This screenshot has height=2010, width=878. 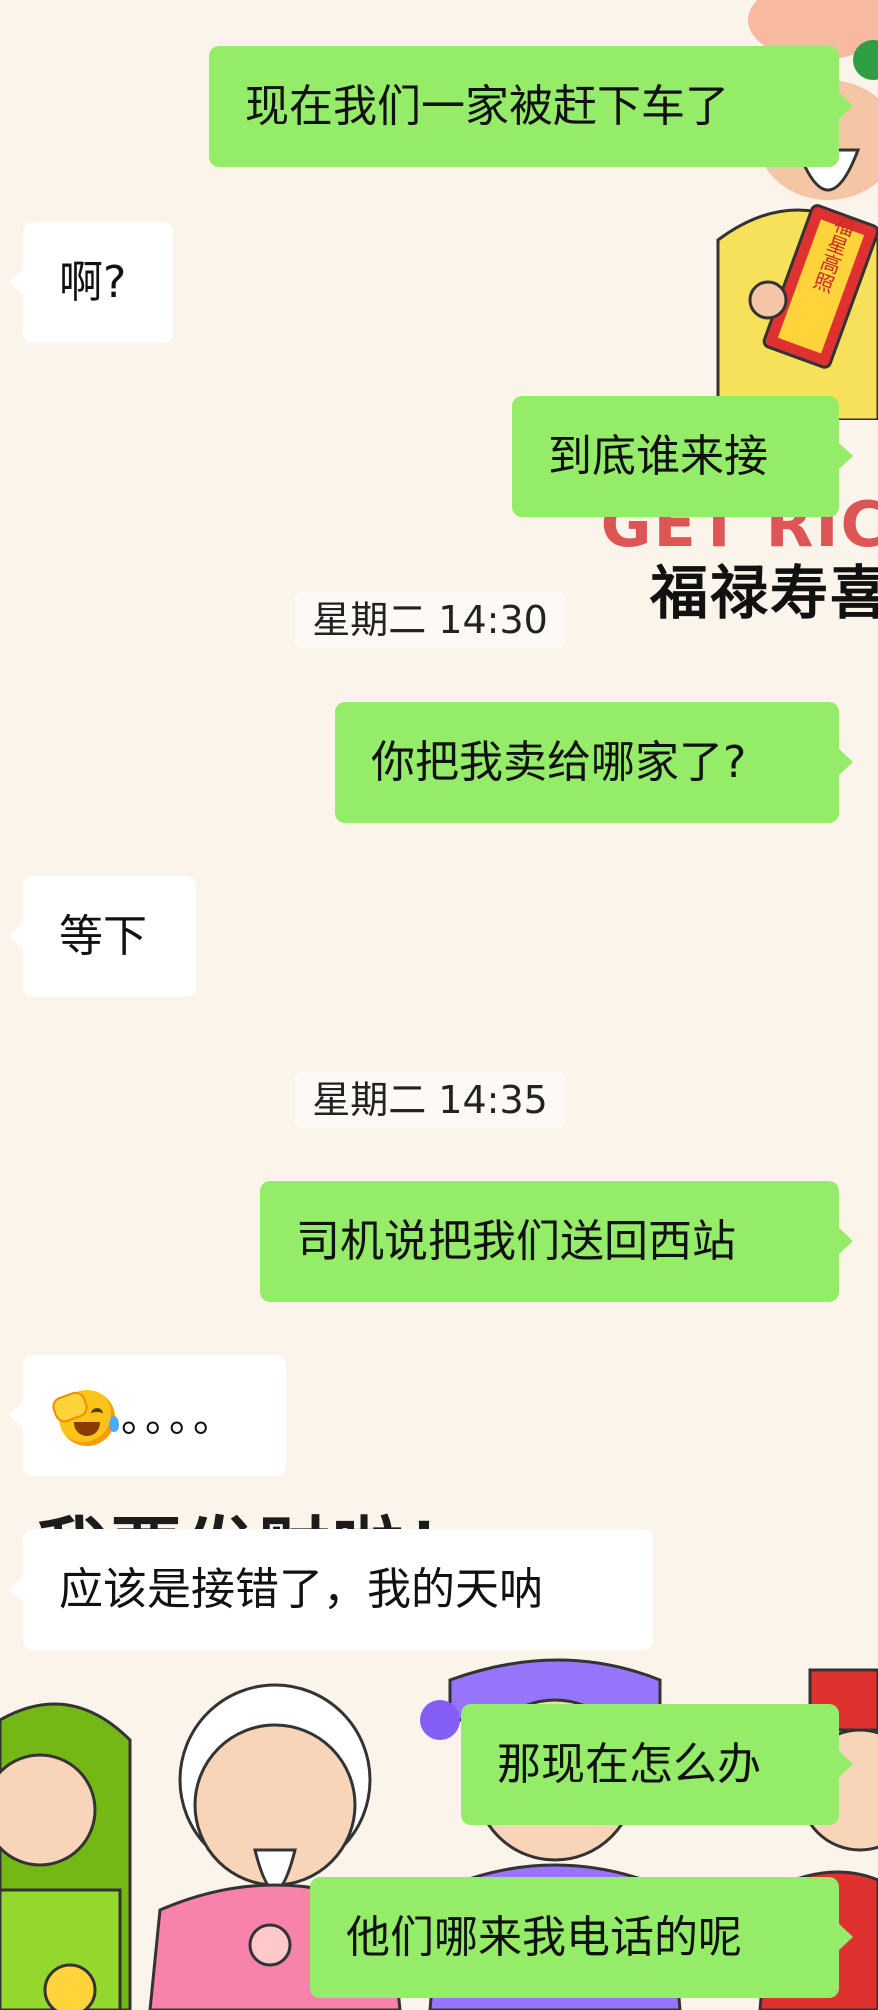 What do you see at coordinates (179, 1417) in the screenshot?
I see `message-text: 。。。。` at bounding box center [179, 1417].